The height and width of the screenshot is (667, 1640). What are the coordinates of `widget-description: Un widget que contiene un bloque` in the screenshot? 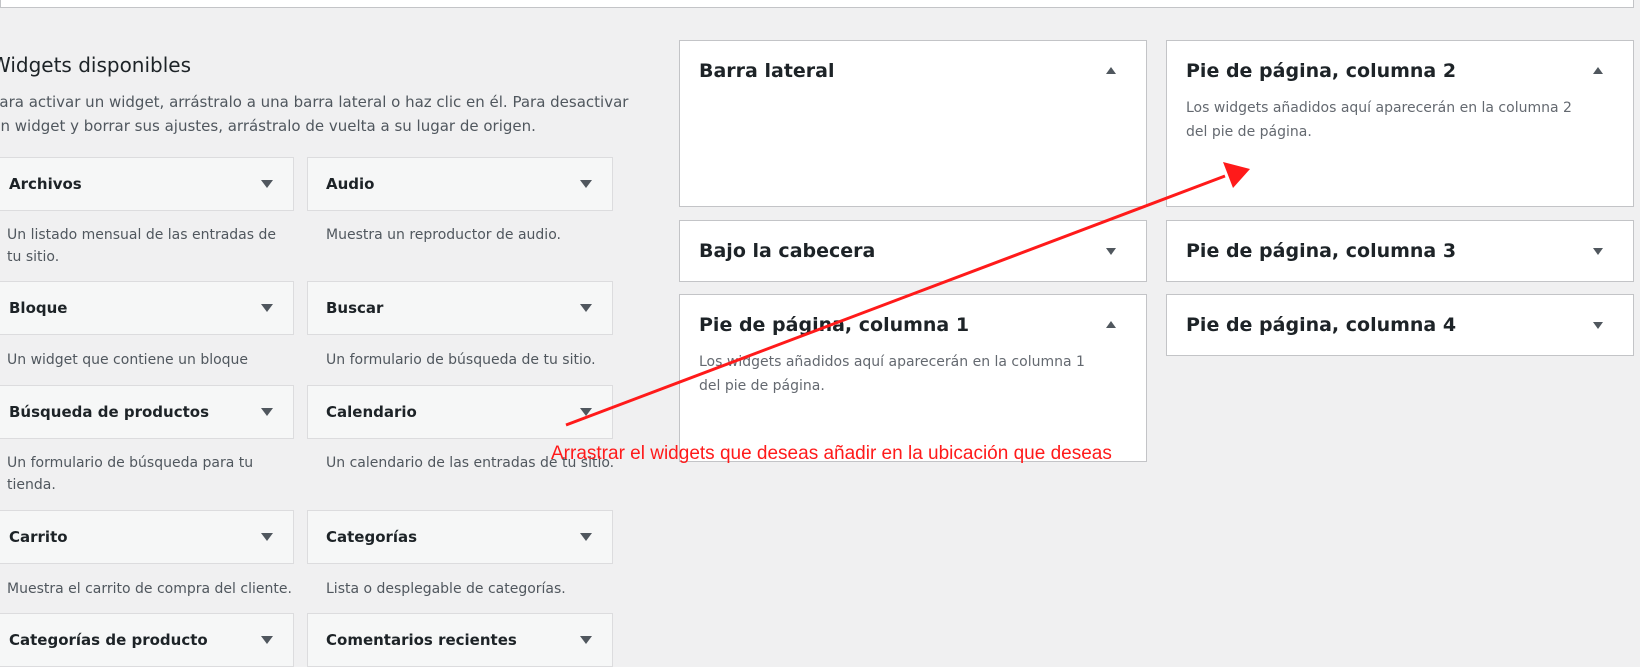 It's located at (128, 360).